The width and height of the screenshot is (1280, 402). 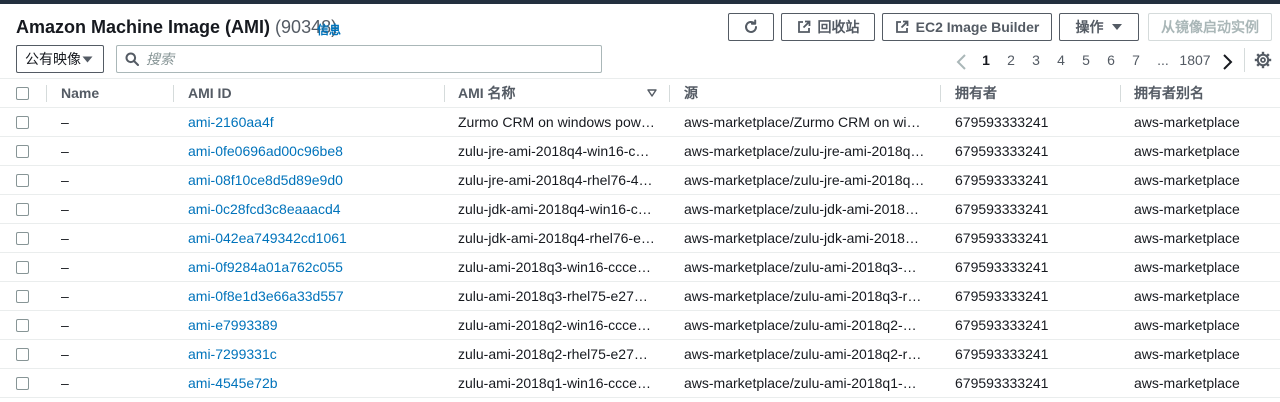 What do you see at coordinates (962, 62) in the screenshot?
I see `previous-page-icon` at bounding box center [962, 62].